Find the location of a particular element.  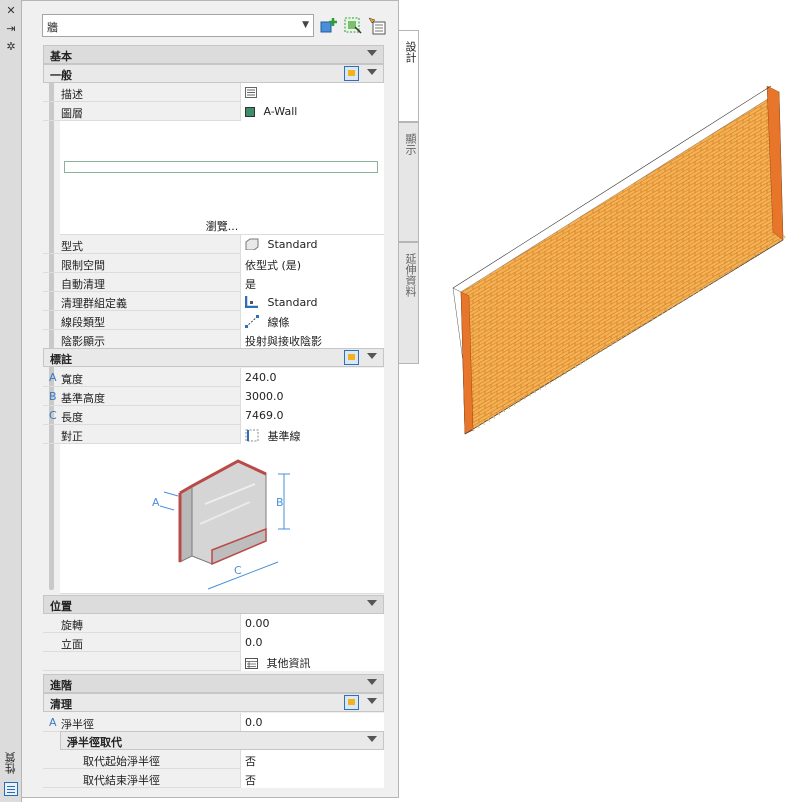

property-value is located at coordinates (312, 92).